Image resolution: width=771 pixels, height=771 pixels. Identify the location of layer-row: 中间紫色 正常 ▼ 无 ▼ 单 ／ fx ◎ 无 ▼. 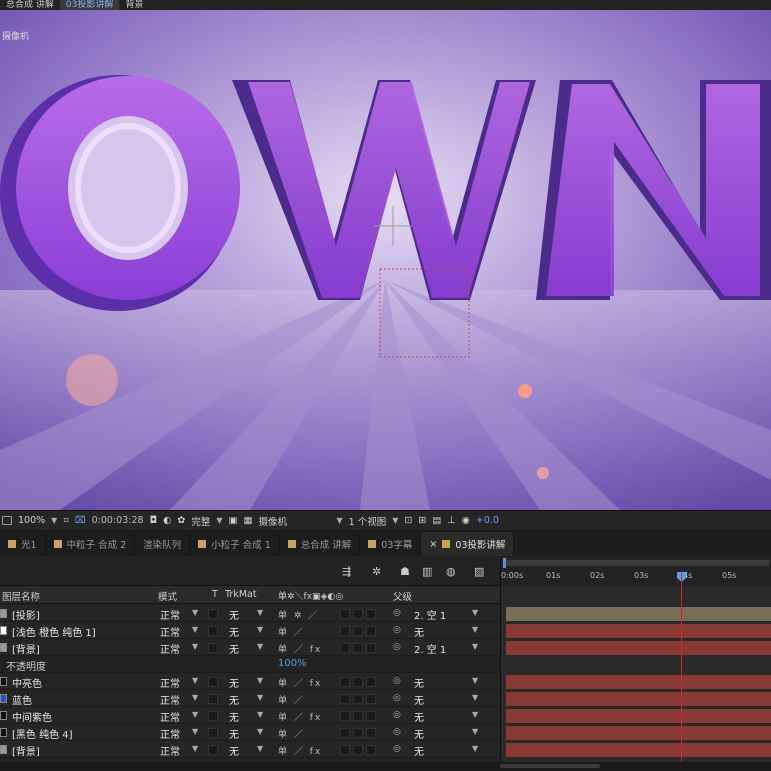
(250, 715).